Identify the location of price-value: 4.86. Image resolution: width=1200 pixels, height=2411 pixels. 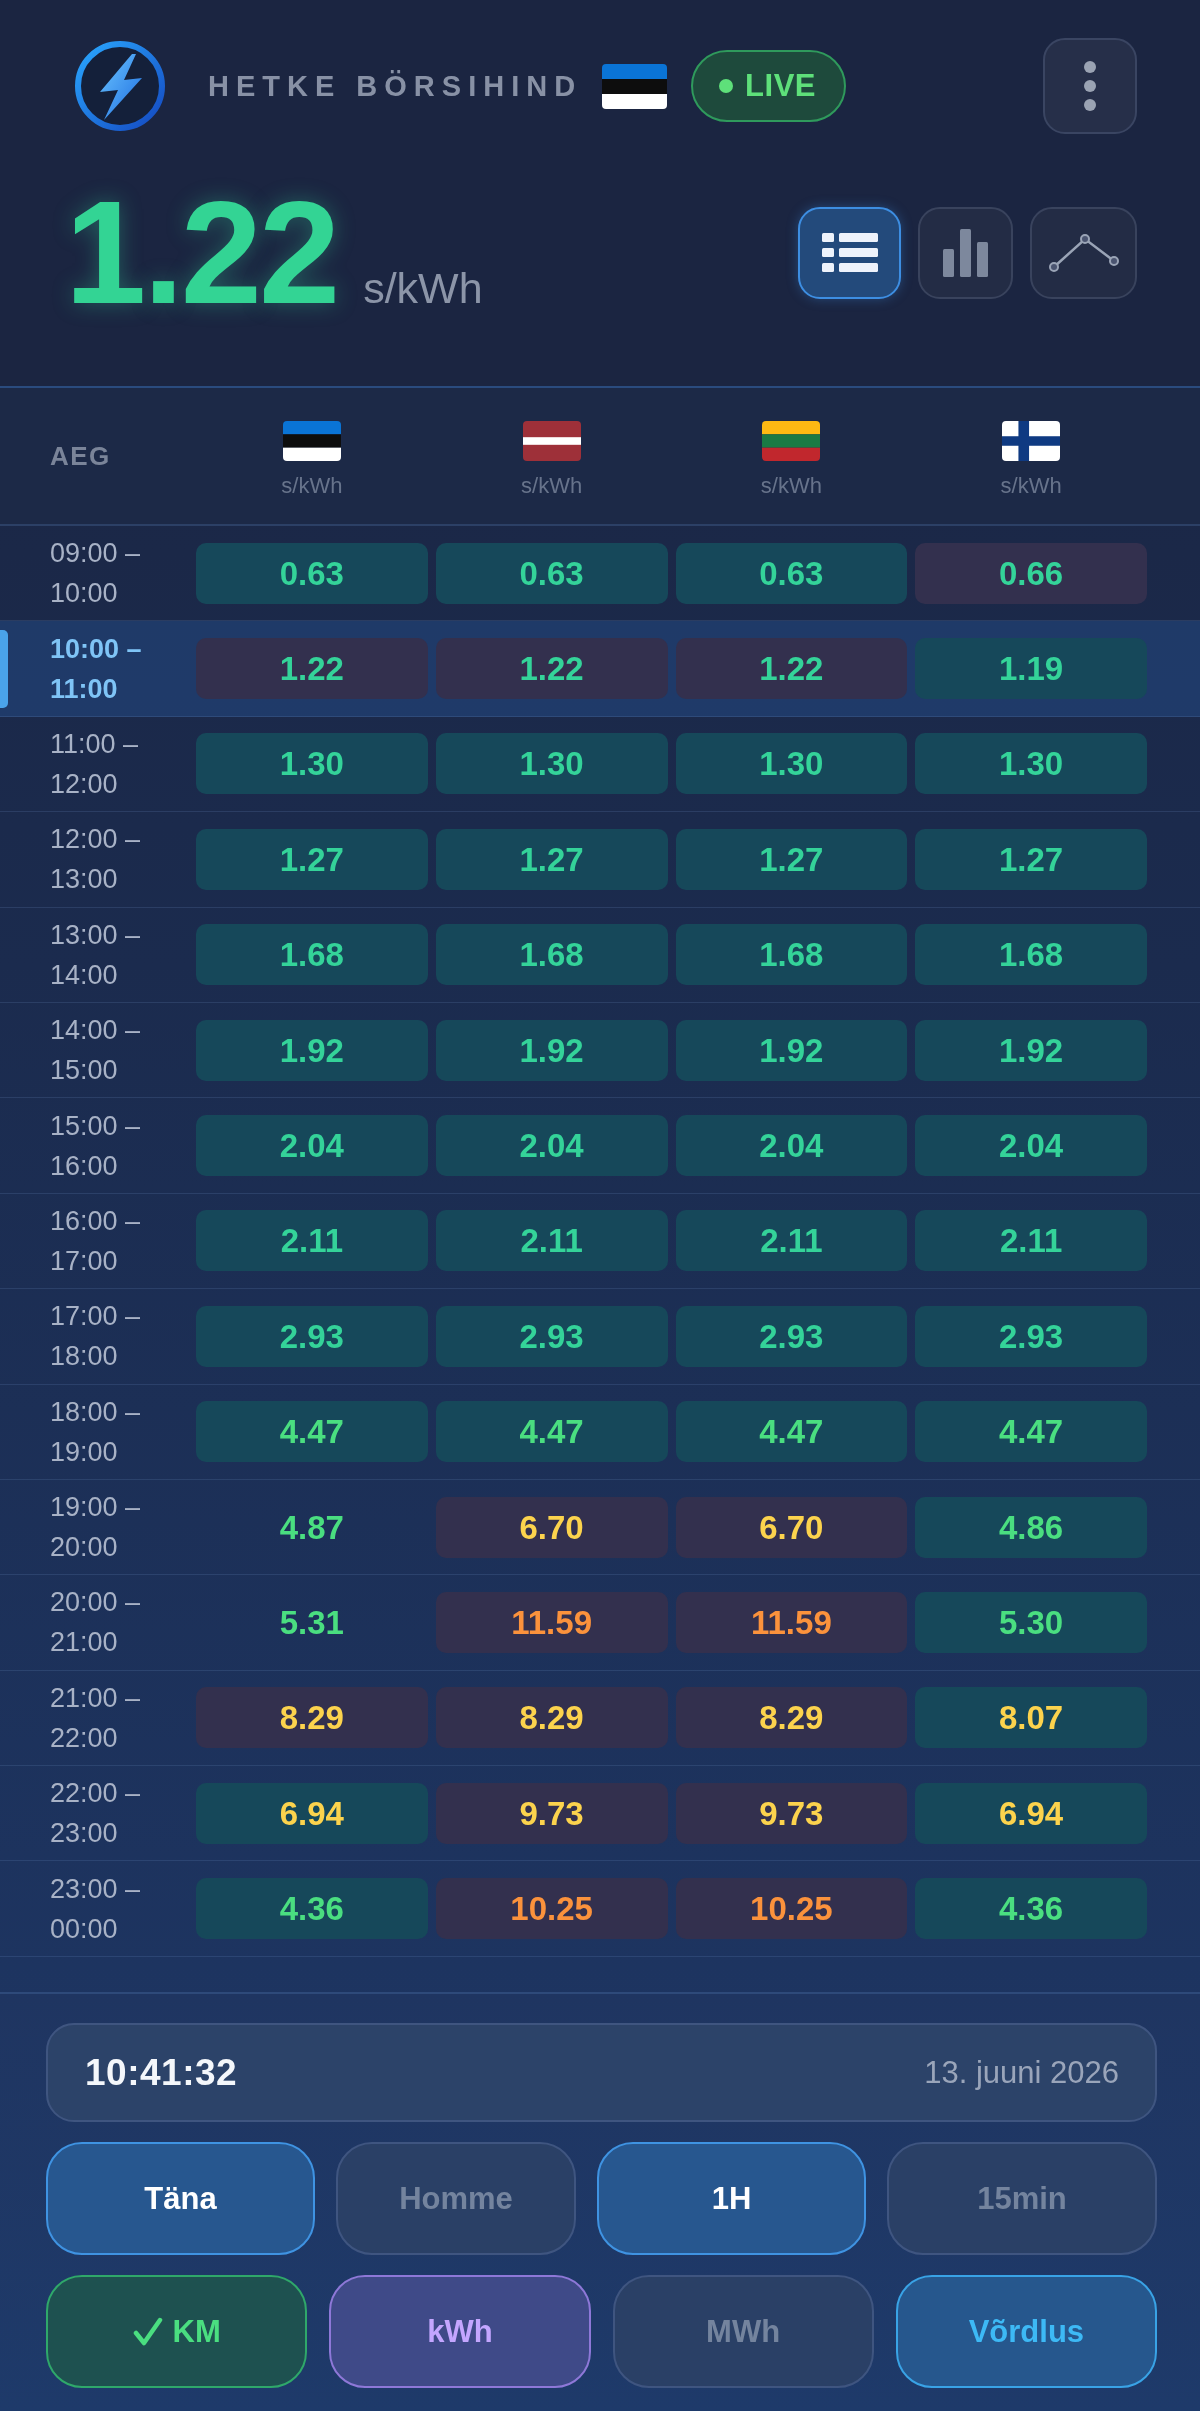
(1031, 1527).